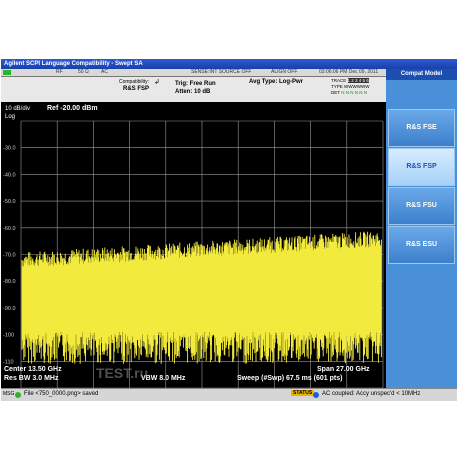 This screenshot has width=458, height=458. I want to click on message-ok-icon, so click(18, 395).